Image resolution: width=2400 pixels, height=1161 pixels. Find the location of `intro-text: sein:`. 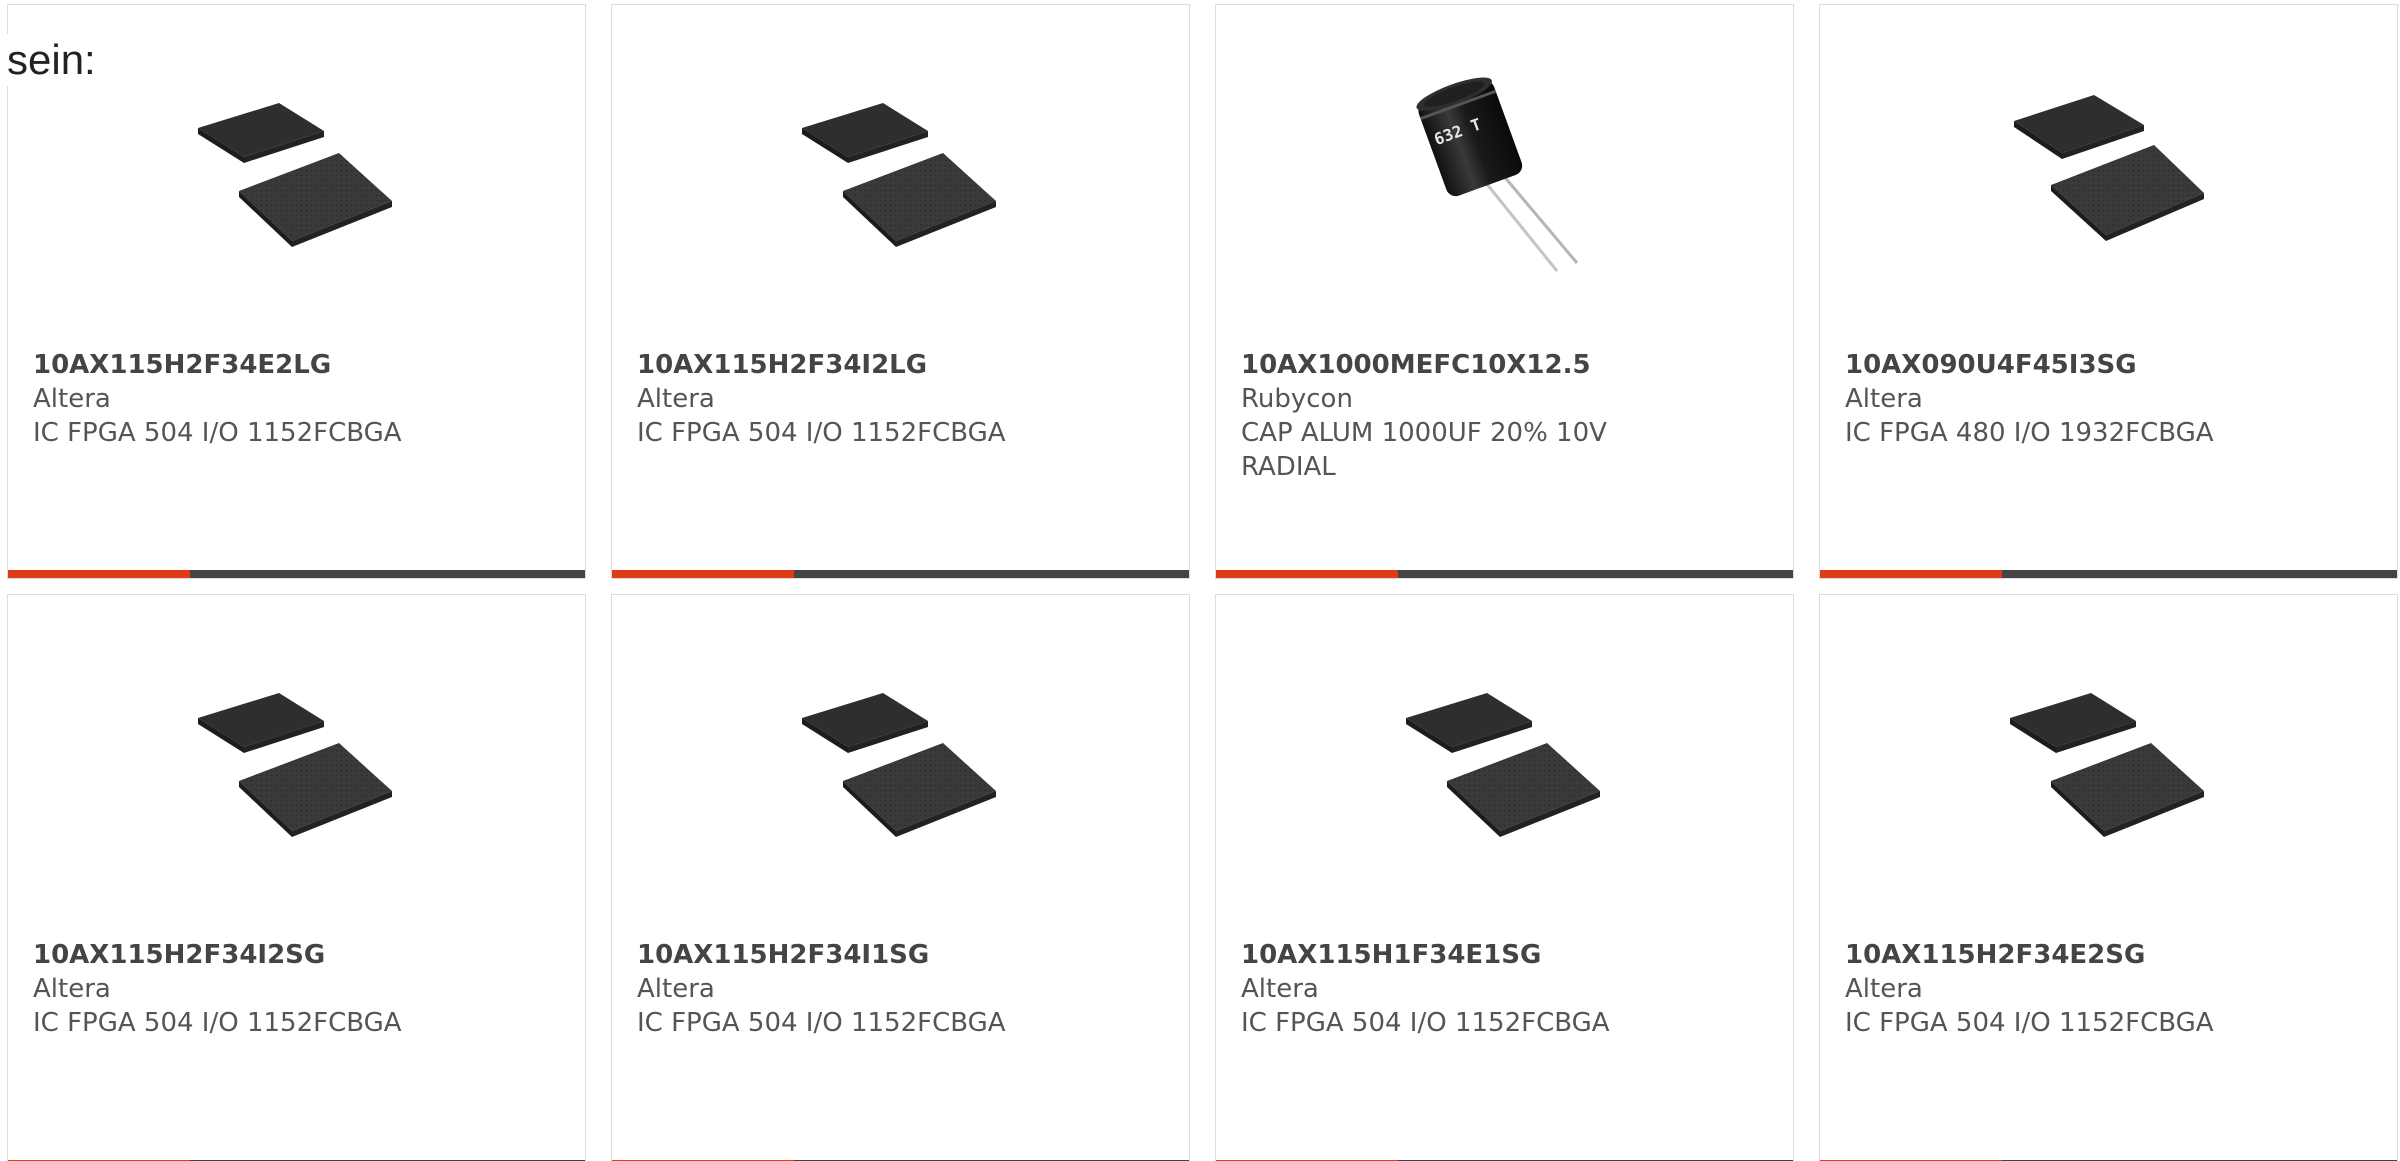

intro-text: sein: is located at coordinates (53, 60).